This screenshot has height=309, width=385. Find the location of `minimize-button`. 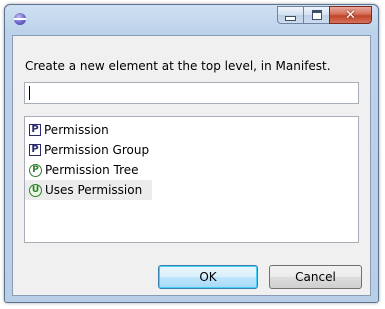

minimize-button is located at coordinates (290, 15).